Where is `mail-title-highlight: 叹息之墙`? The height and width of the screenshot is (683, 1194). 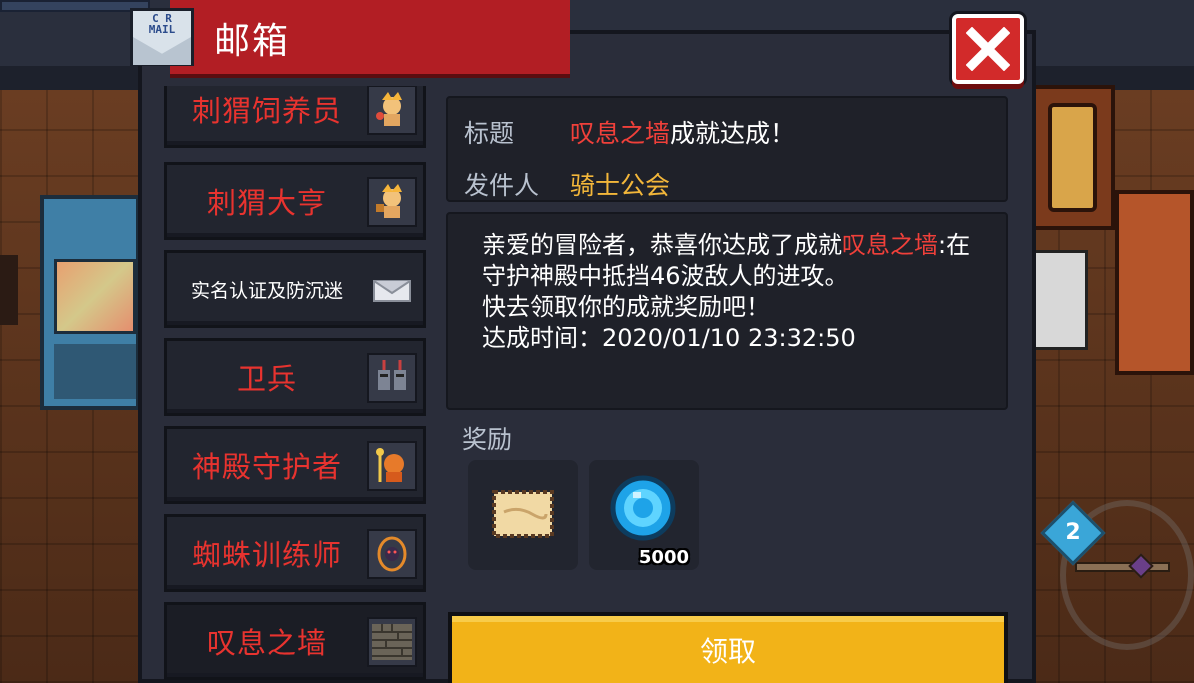 mail-title-highlight: 叹息之墙 is located at coordinates (620, 133).